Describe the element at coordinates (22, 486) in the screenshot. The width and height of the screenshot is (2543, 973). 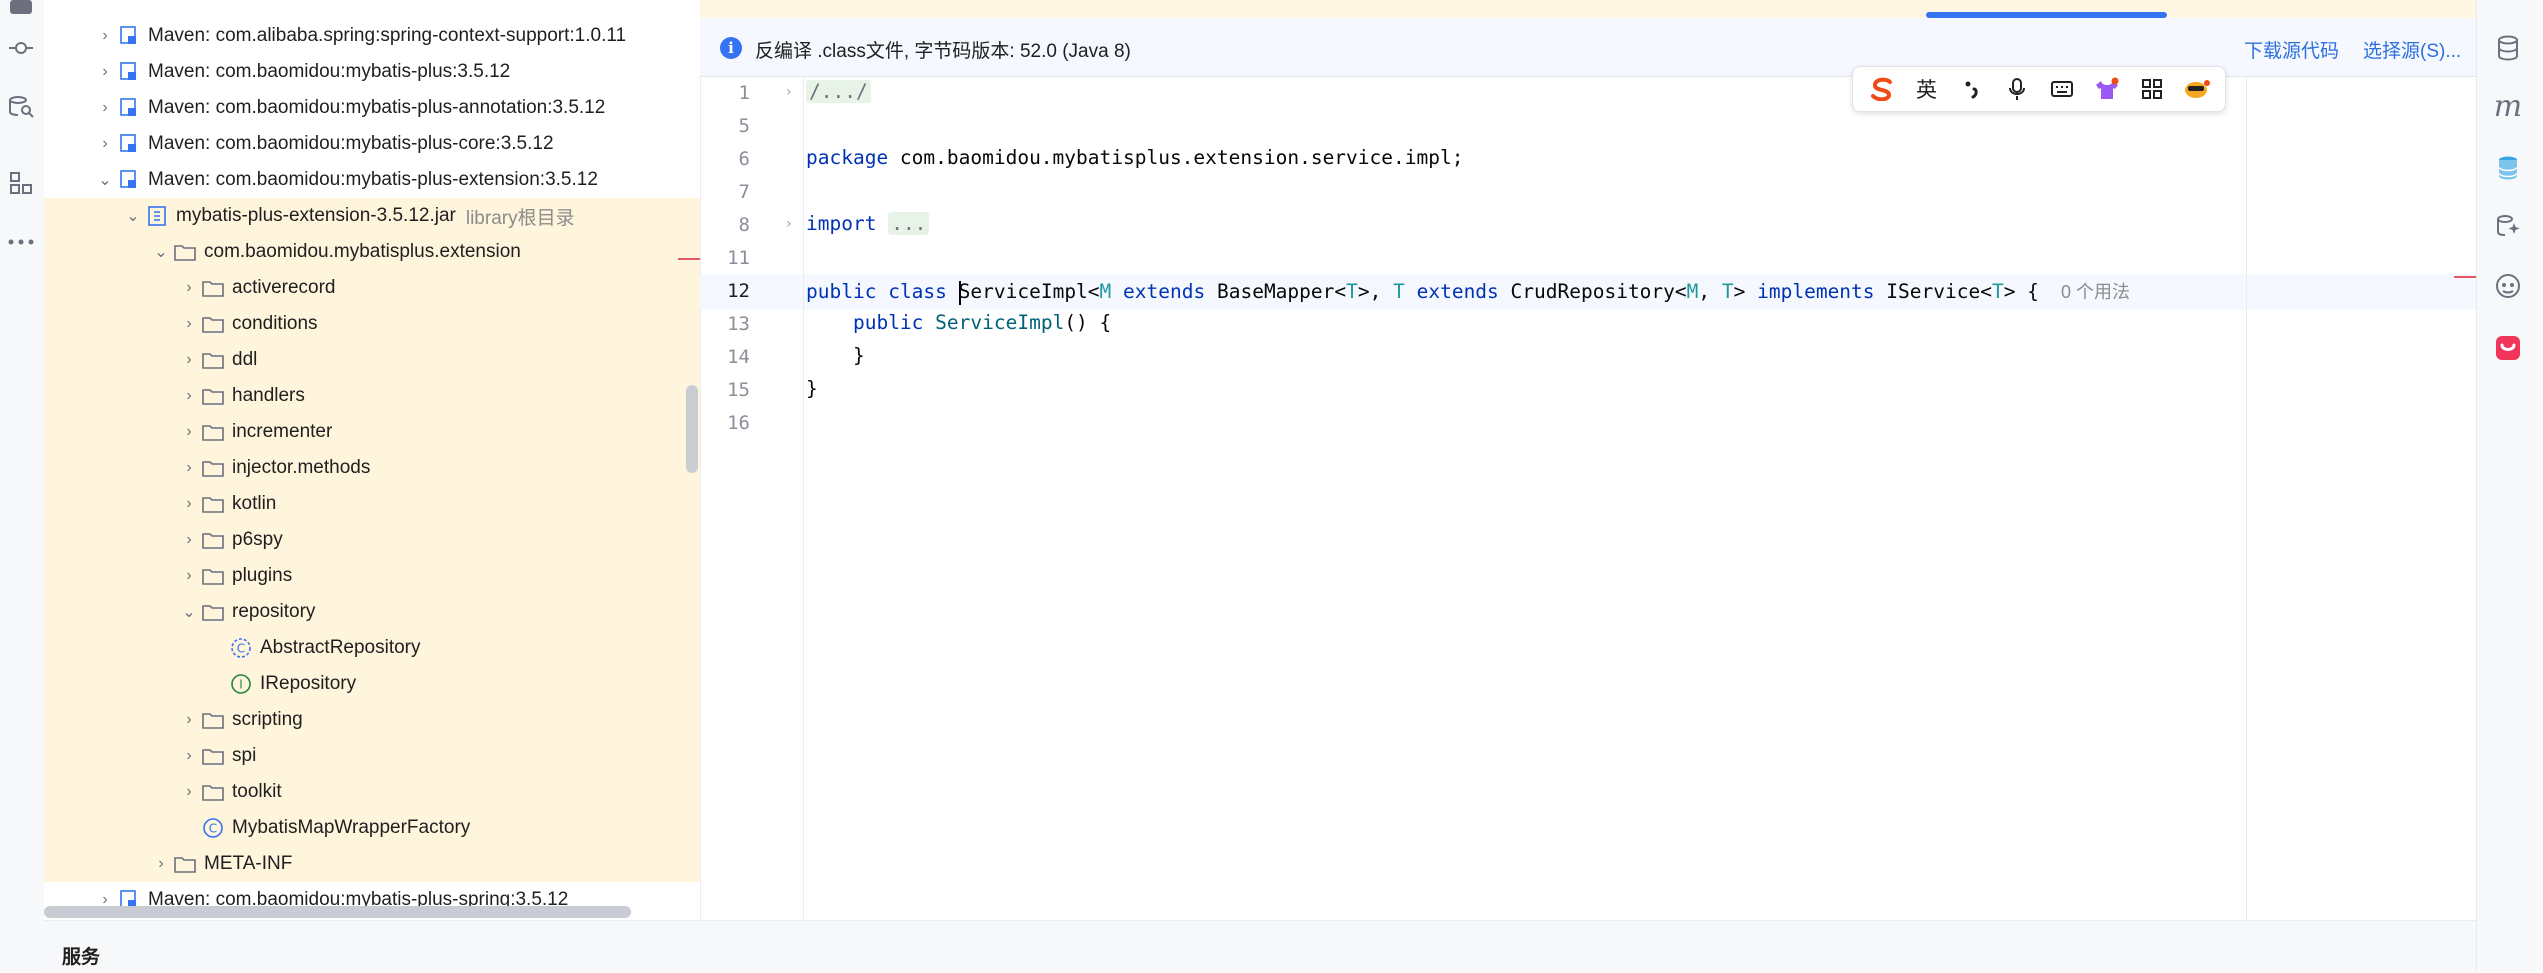
I see `left-tool-strip` at that location.